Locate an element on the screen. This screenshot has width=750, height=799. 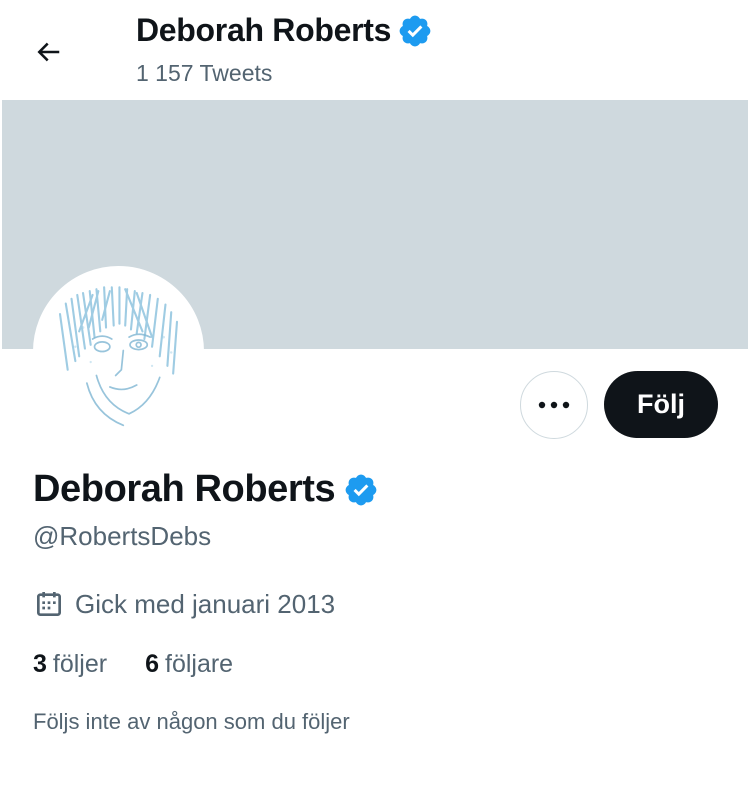
follow-button: Följ is located at coordinates (661, 404).